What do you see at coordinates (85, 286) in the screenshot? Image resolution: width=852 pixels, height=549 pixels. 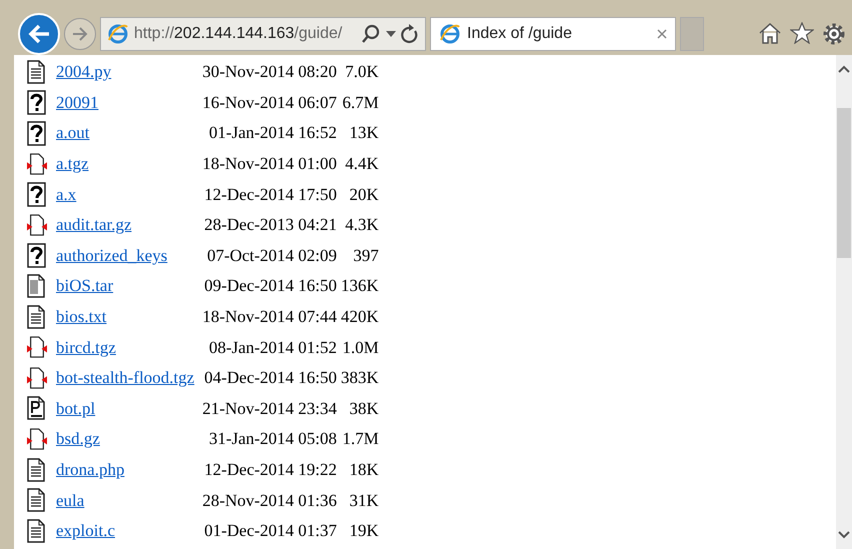 I see `file-link: biOS.tar` at bounding box center [85, 286].